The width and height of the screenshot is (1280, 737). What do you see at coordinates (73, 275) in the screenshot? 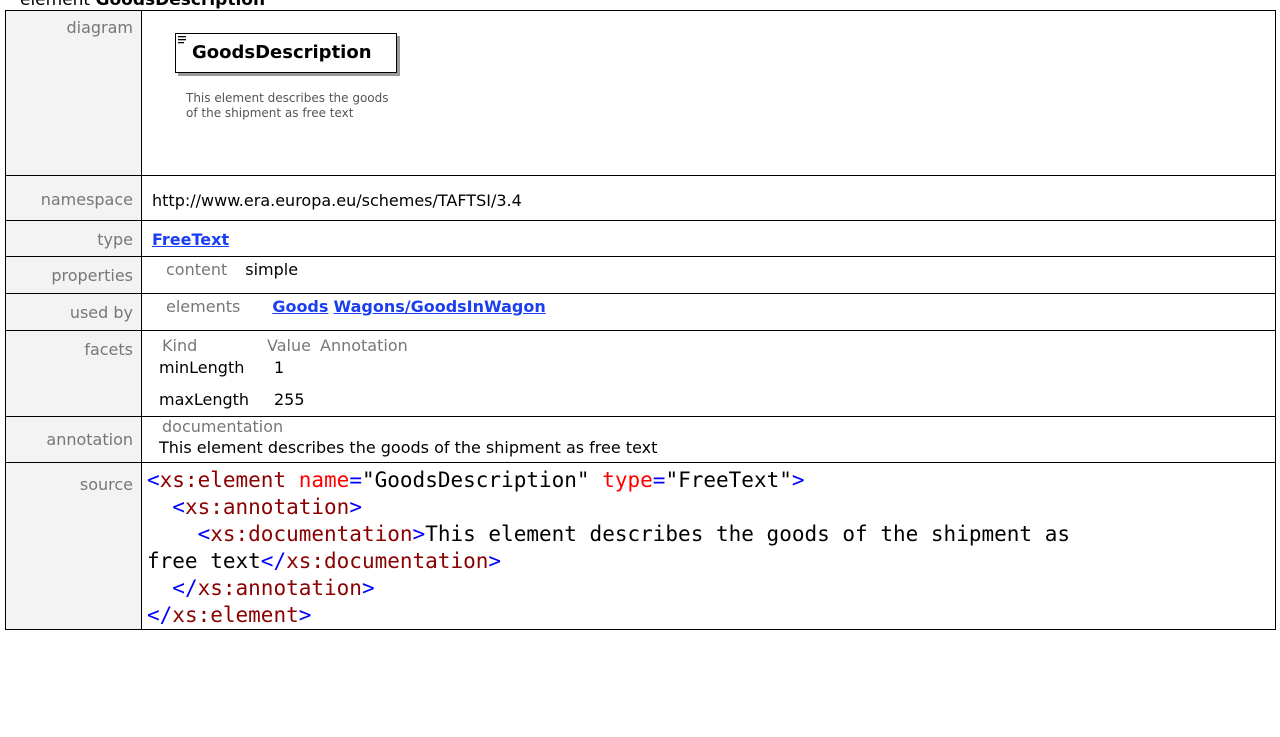
I see `label-properties: properties` at bounding box center [73, 275].